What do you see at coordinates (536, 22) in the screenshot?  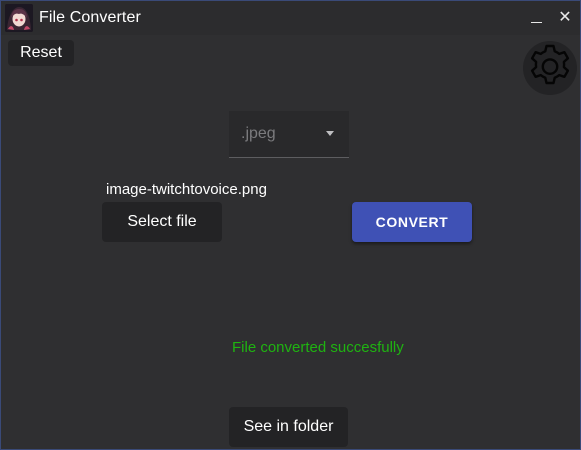 I see `minimize-icon` at bounding box center [536, 22].